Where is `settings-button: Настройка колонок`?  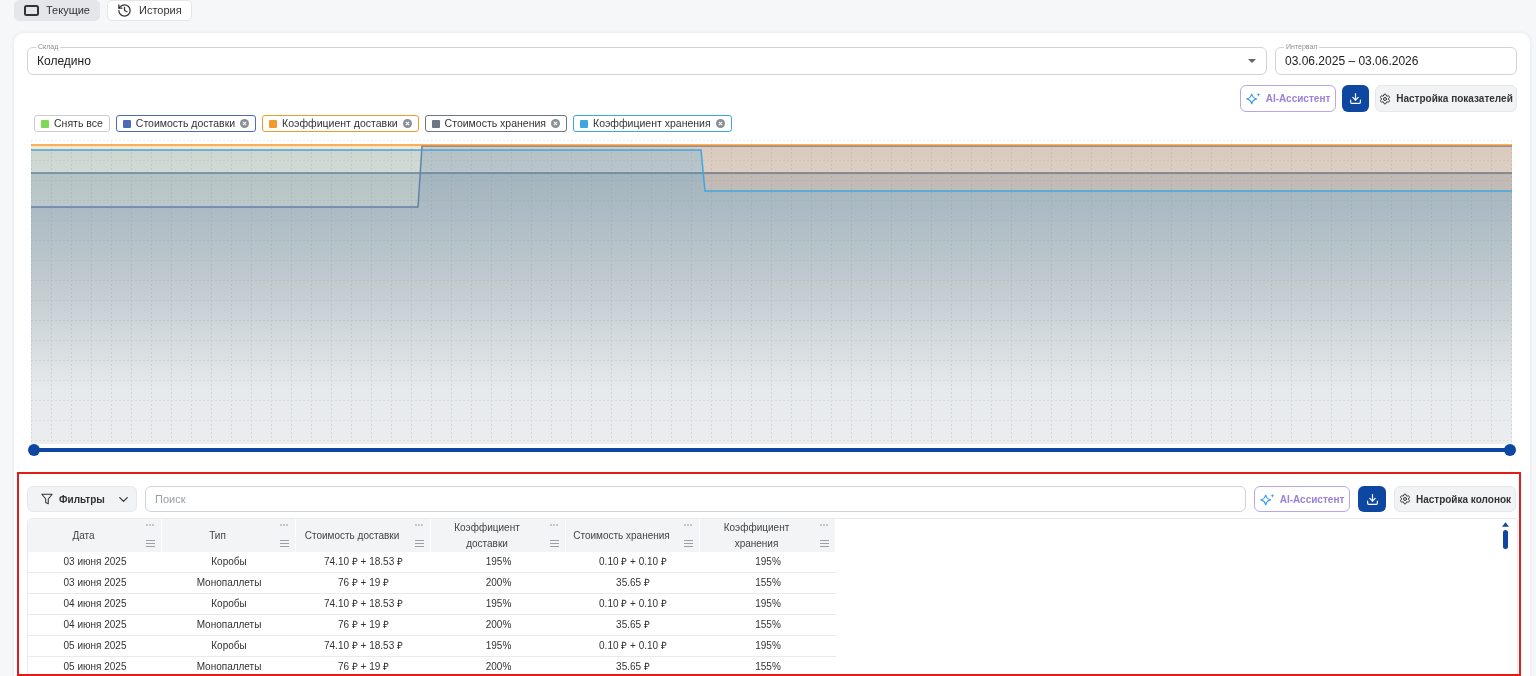 settings-button: Настройка колонок is located at coordinates (1455, 499).